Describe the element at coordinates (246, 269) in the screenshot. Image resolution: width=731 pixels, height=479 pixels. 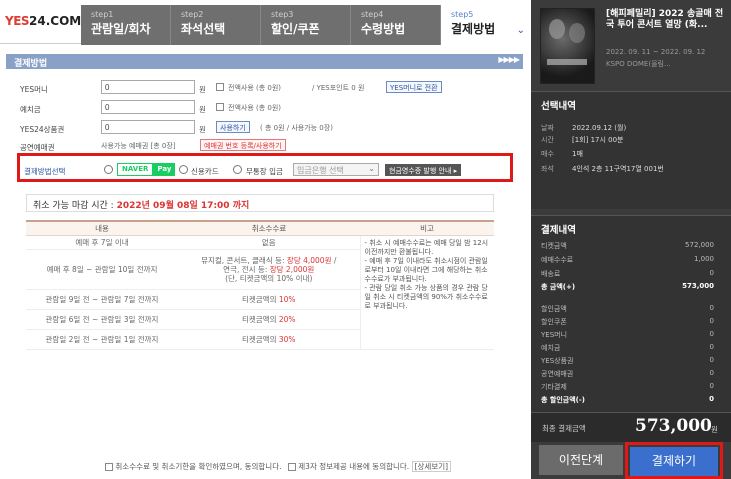
I see `fee-text: 연극, 전시 등:` at that location.